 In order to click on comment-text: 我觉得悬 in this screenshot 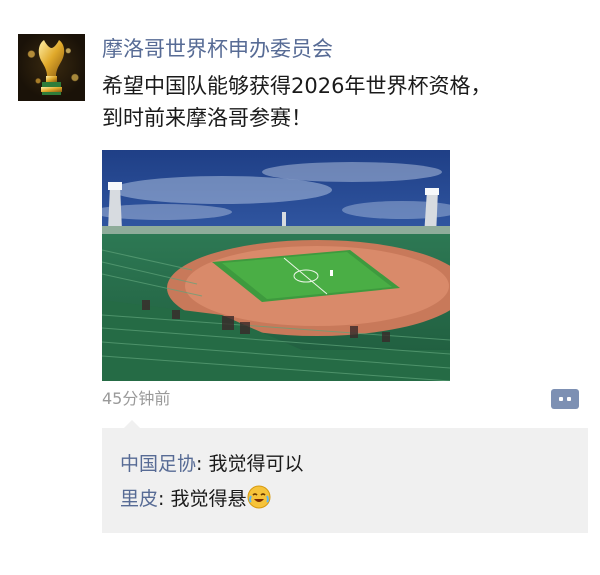, I will do `click(208, 499)`.